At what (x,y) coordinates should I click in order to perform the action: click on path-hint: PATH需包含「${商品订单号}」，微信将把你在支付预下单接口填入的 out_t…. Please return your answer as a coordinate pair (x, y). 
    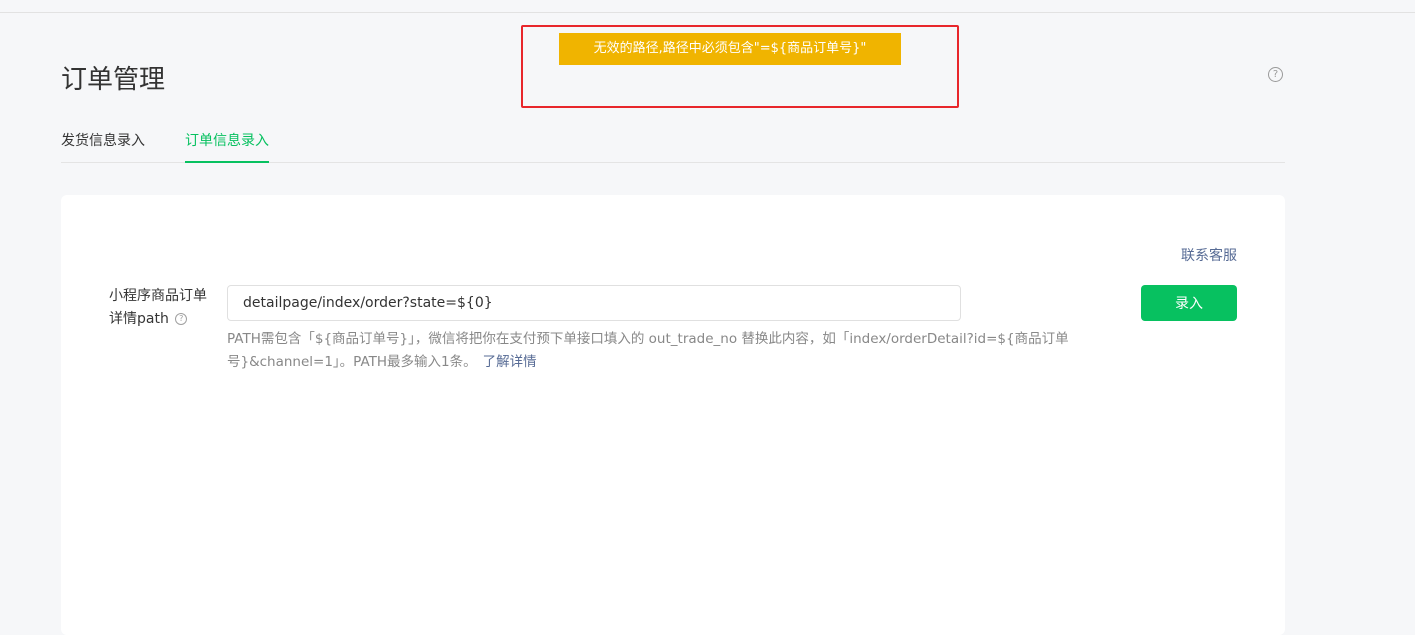
    Looking at the image, I should click on (667, 351).